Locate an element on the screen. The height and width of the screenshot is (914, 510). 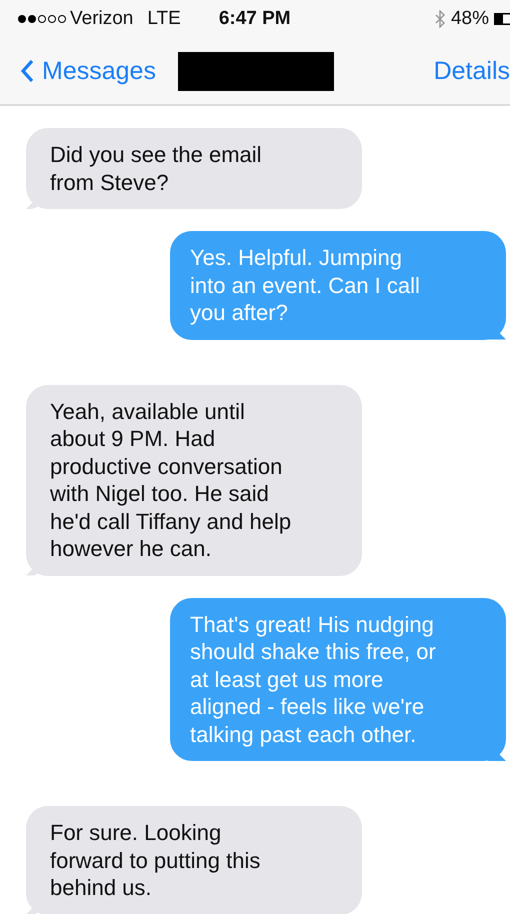
battery-percent: 48% is located at coordinates (469, 19).